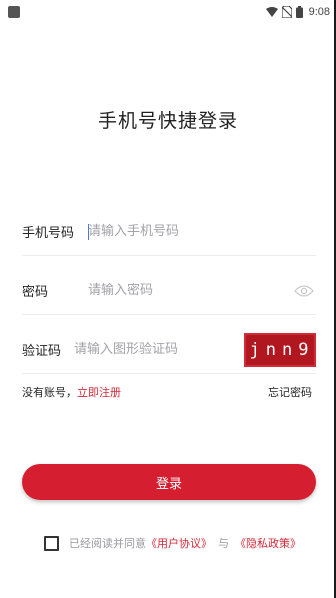 The height and width of the screenshot is (598, 336). Describe the element at coordinates (319, 12) in the screenshot. I see `status-time: 9:08` at that location.